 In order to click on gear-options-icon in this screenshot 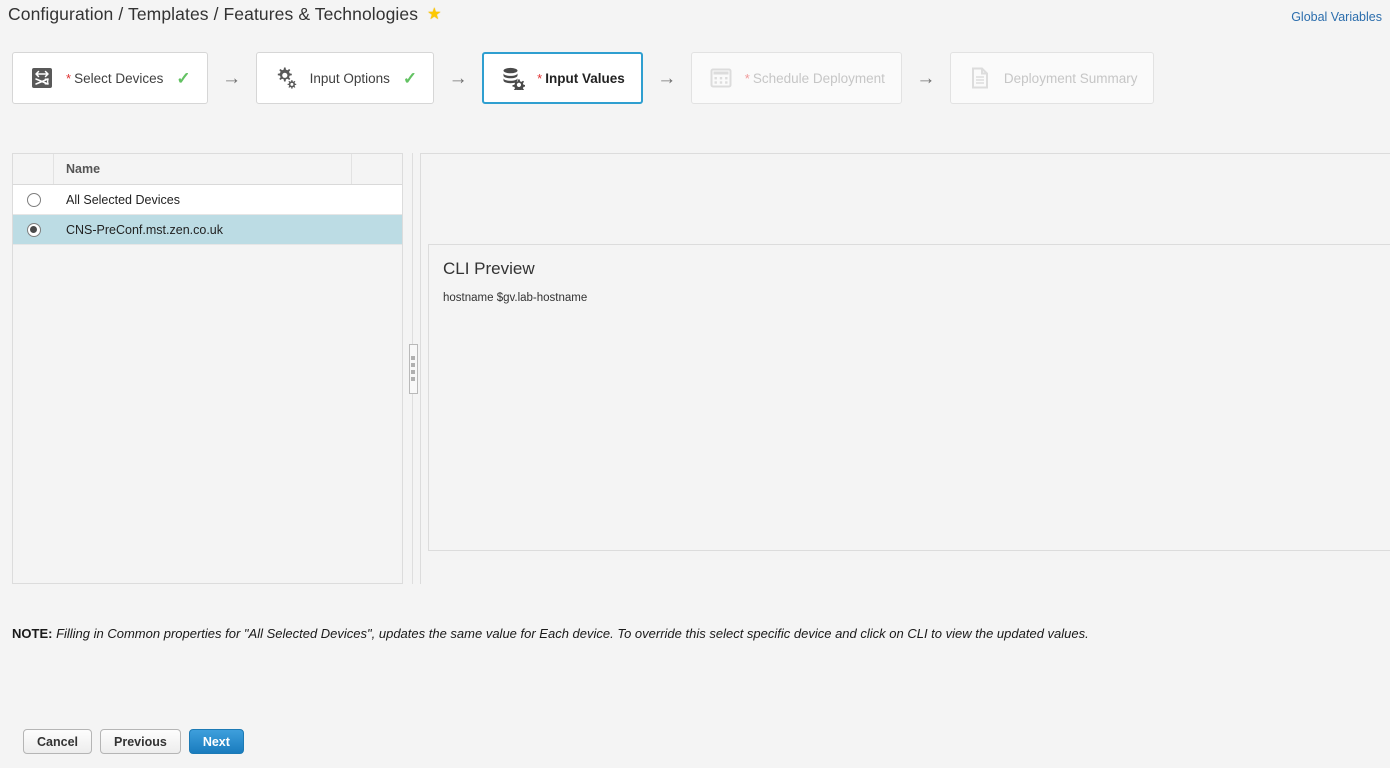, I will do `click(286, 78)`.